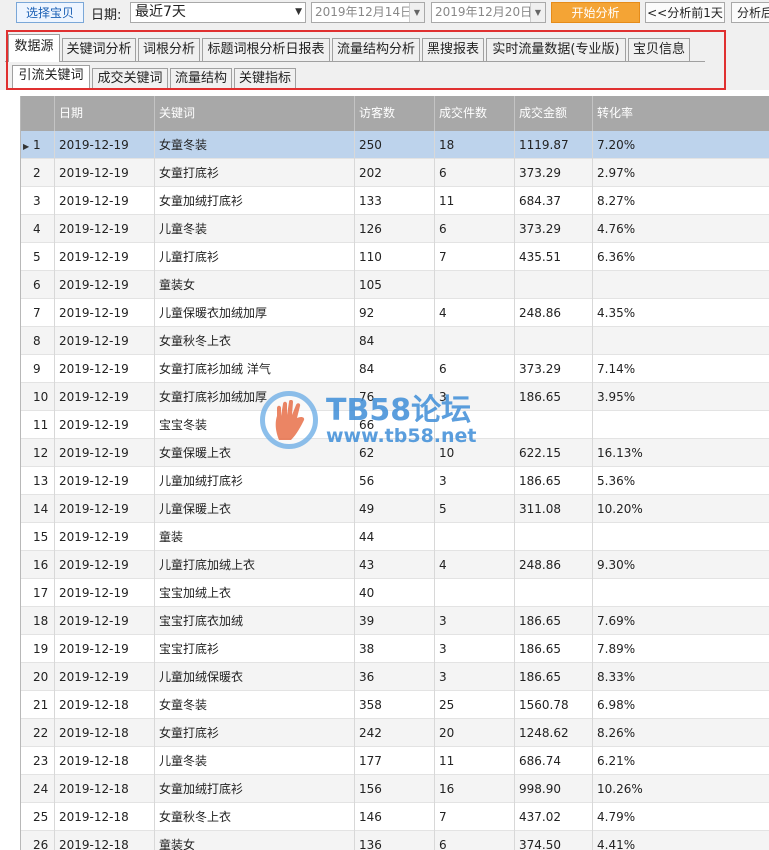 The width and height of the screenshot is (769, 850). I want to click on orders-cell, so click(475, 593).